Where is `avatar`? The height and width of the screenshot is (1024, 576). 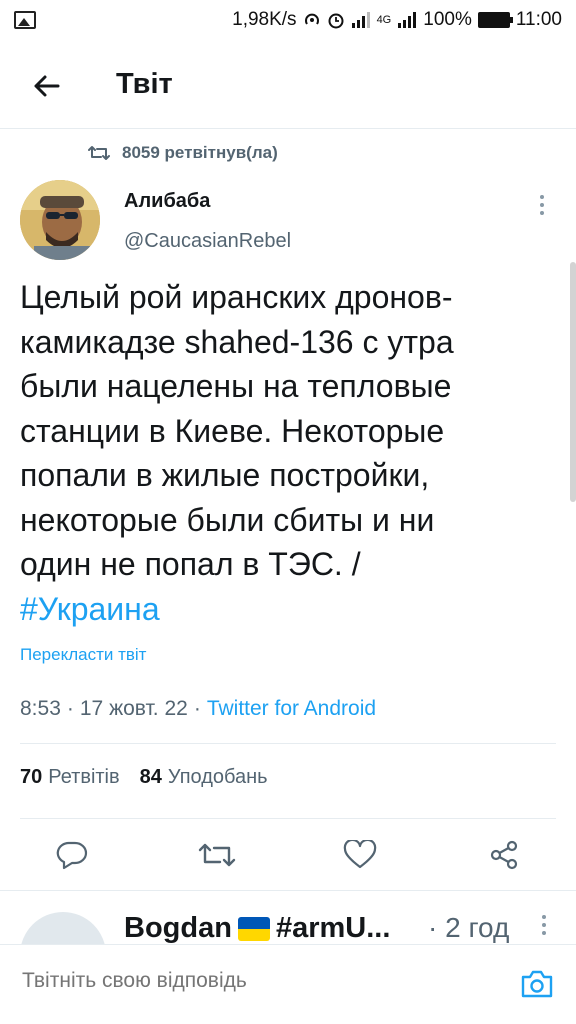 avatar is located at coordinates (60, 220).